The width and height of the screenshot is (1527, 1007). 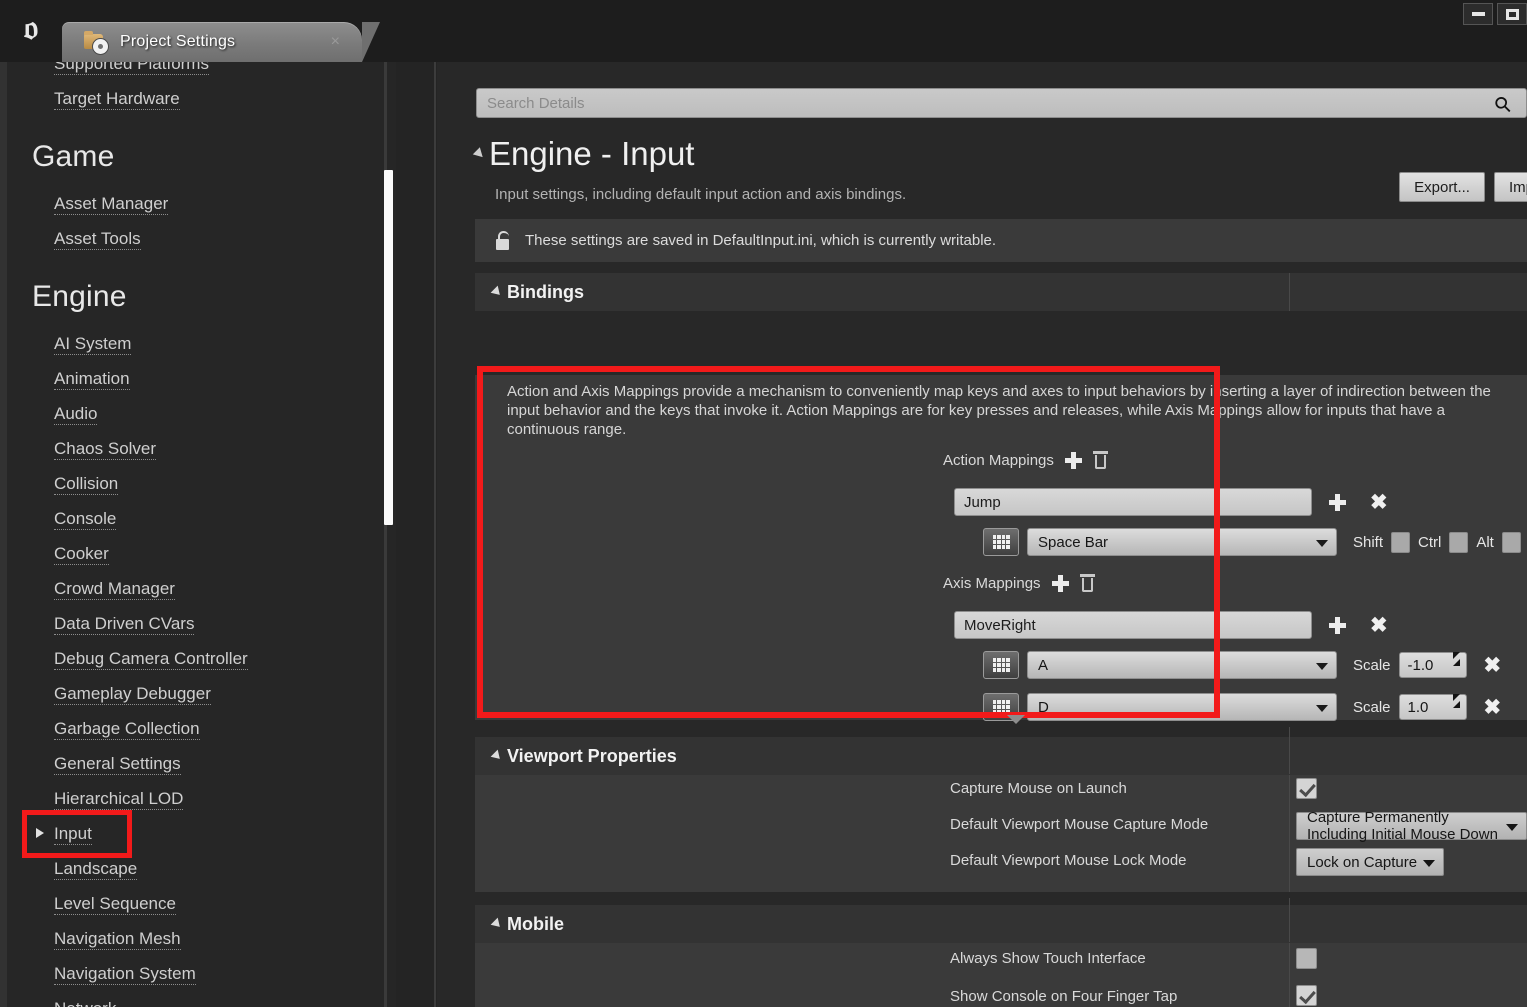 What do you see at coordinates (198, 553) in the screenshot?
I see `sidebar-item-cooker: Cooker` at bounding box center [198, 553].